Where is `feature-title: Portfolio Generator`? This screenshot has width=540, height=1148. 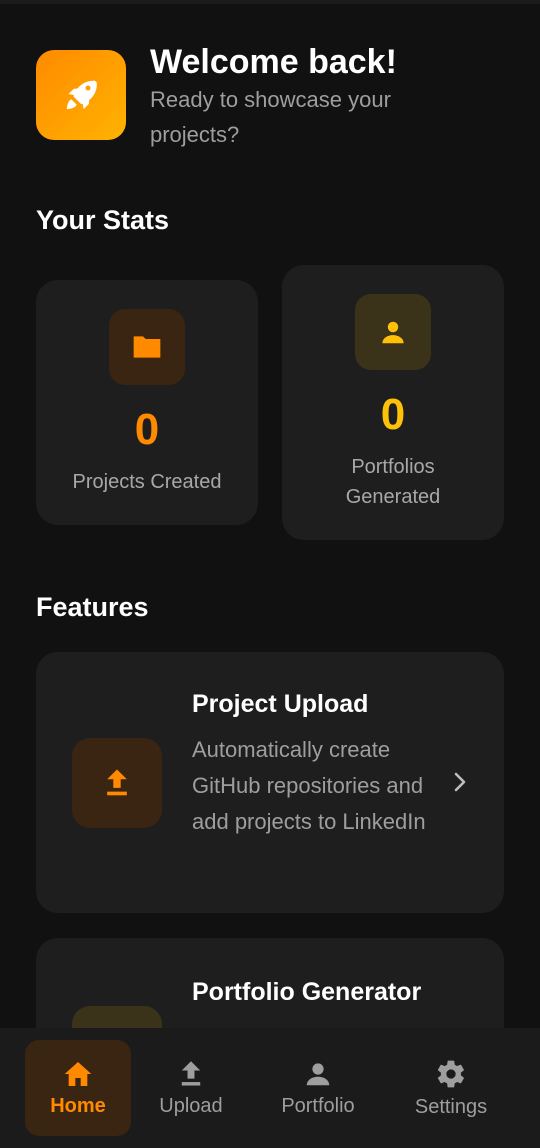
feature-title: Portfolio Generator is located at coordinates (307, 992).